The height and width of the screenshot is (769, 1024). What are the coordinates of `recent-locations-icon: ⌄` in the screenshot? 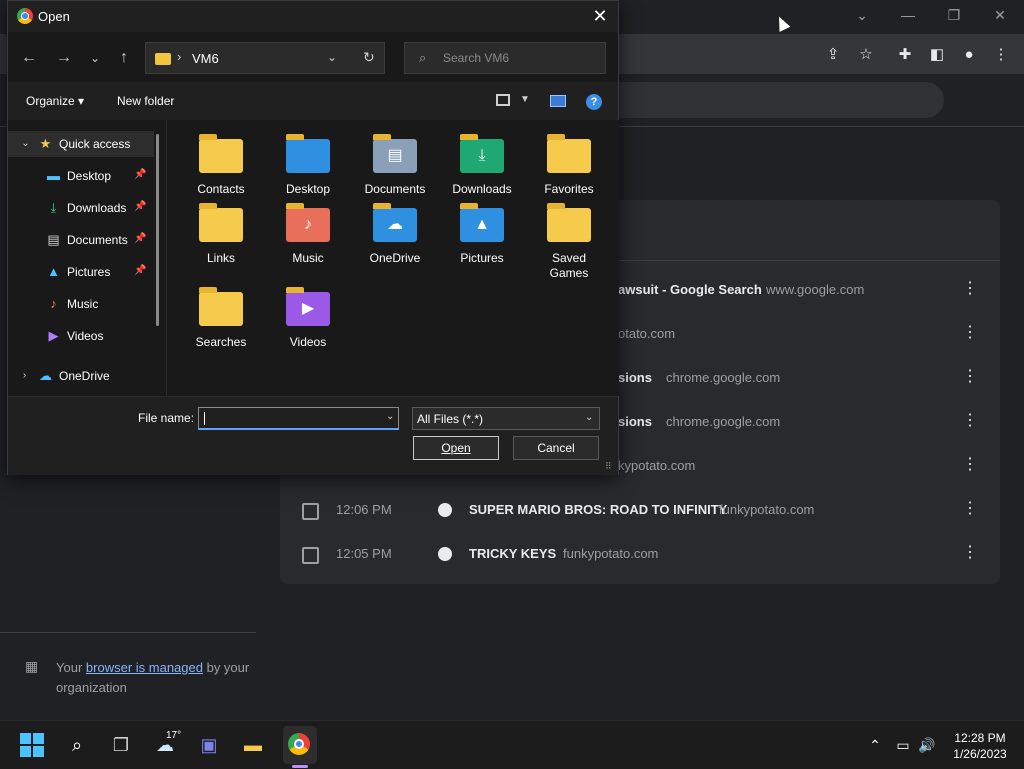 It's located at (95, 58).